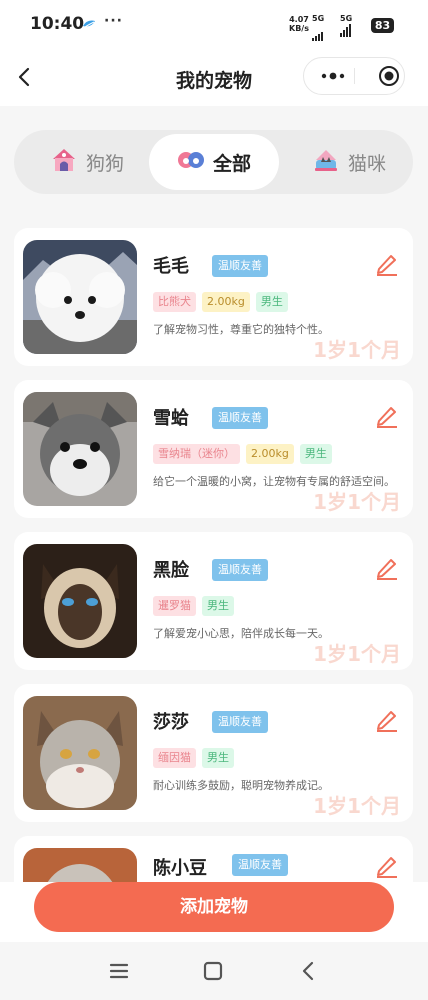  What do you see at coordinates (80, 753) in the screenshot?
I see `maine-coon-photo` at bounding box center [80, 753].